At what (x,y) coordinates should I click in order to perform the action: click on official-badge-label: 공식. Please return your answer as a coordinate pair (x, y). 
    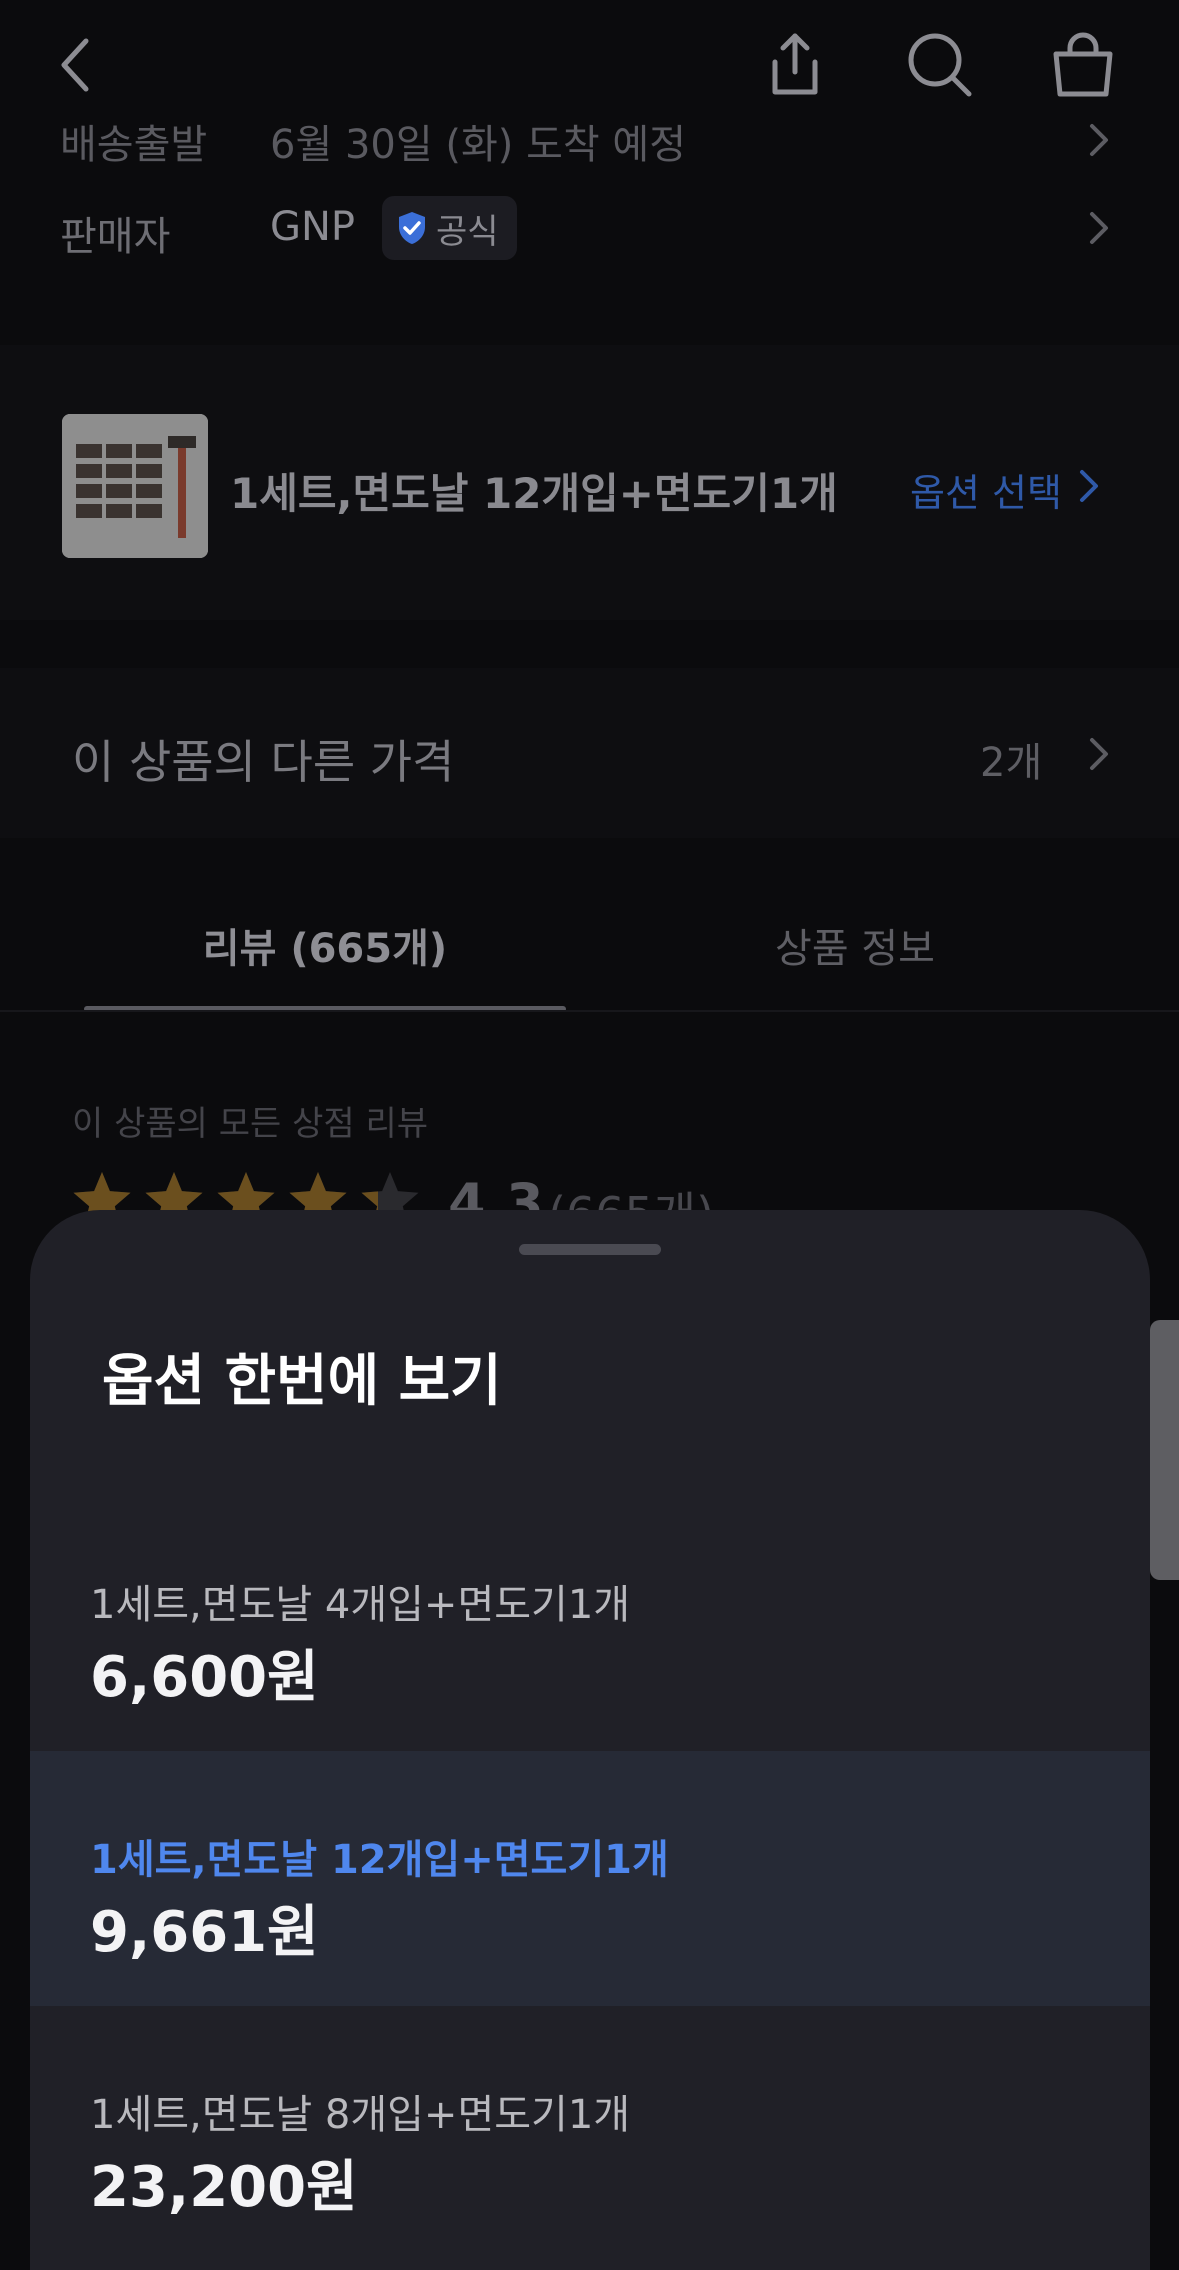
    Looking at the image, I should click on (467, 231).